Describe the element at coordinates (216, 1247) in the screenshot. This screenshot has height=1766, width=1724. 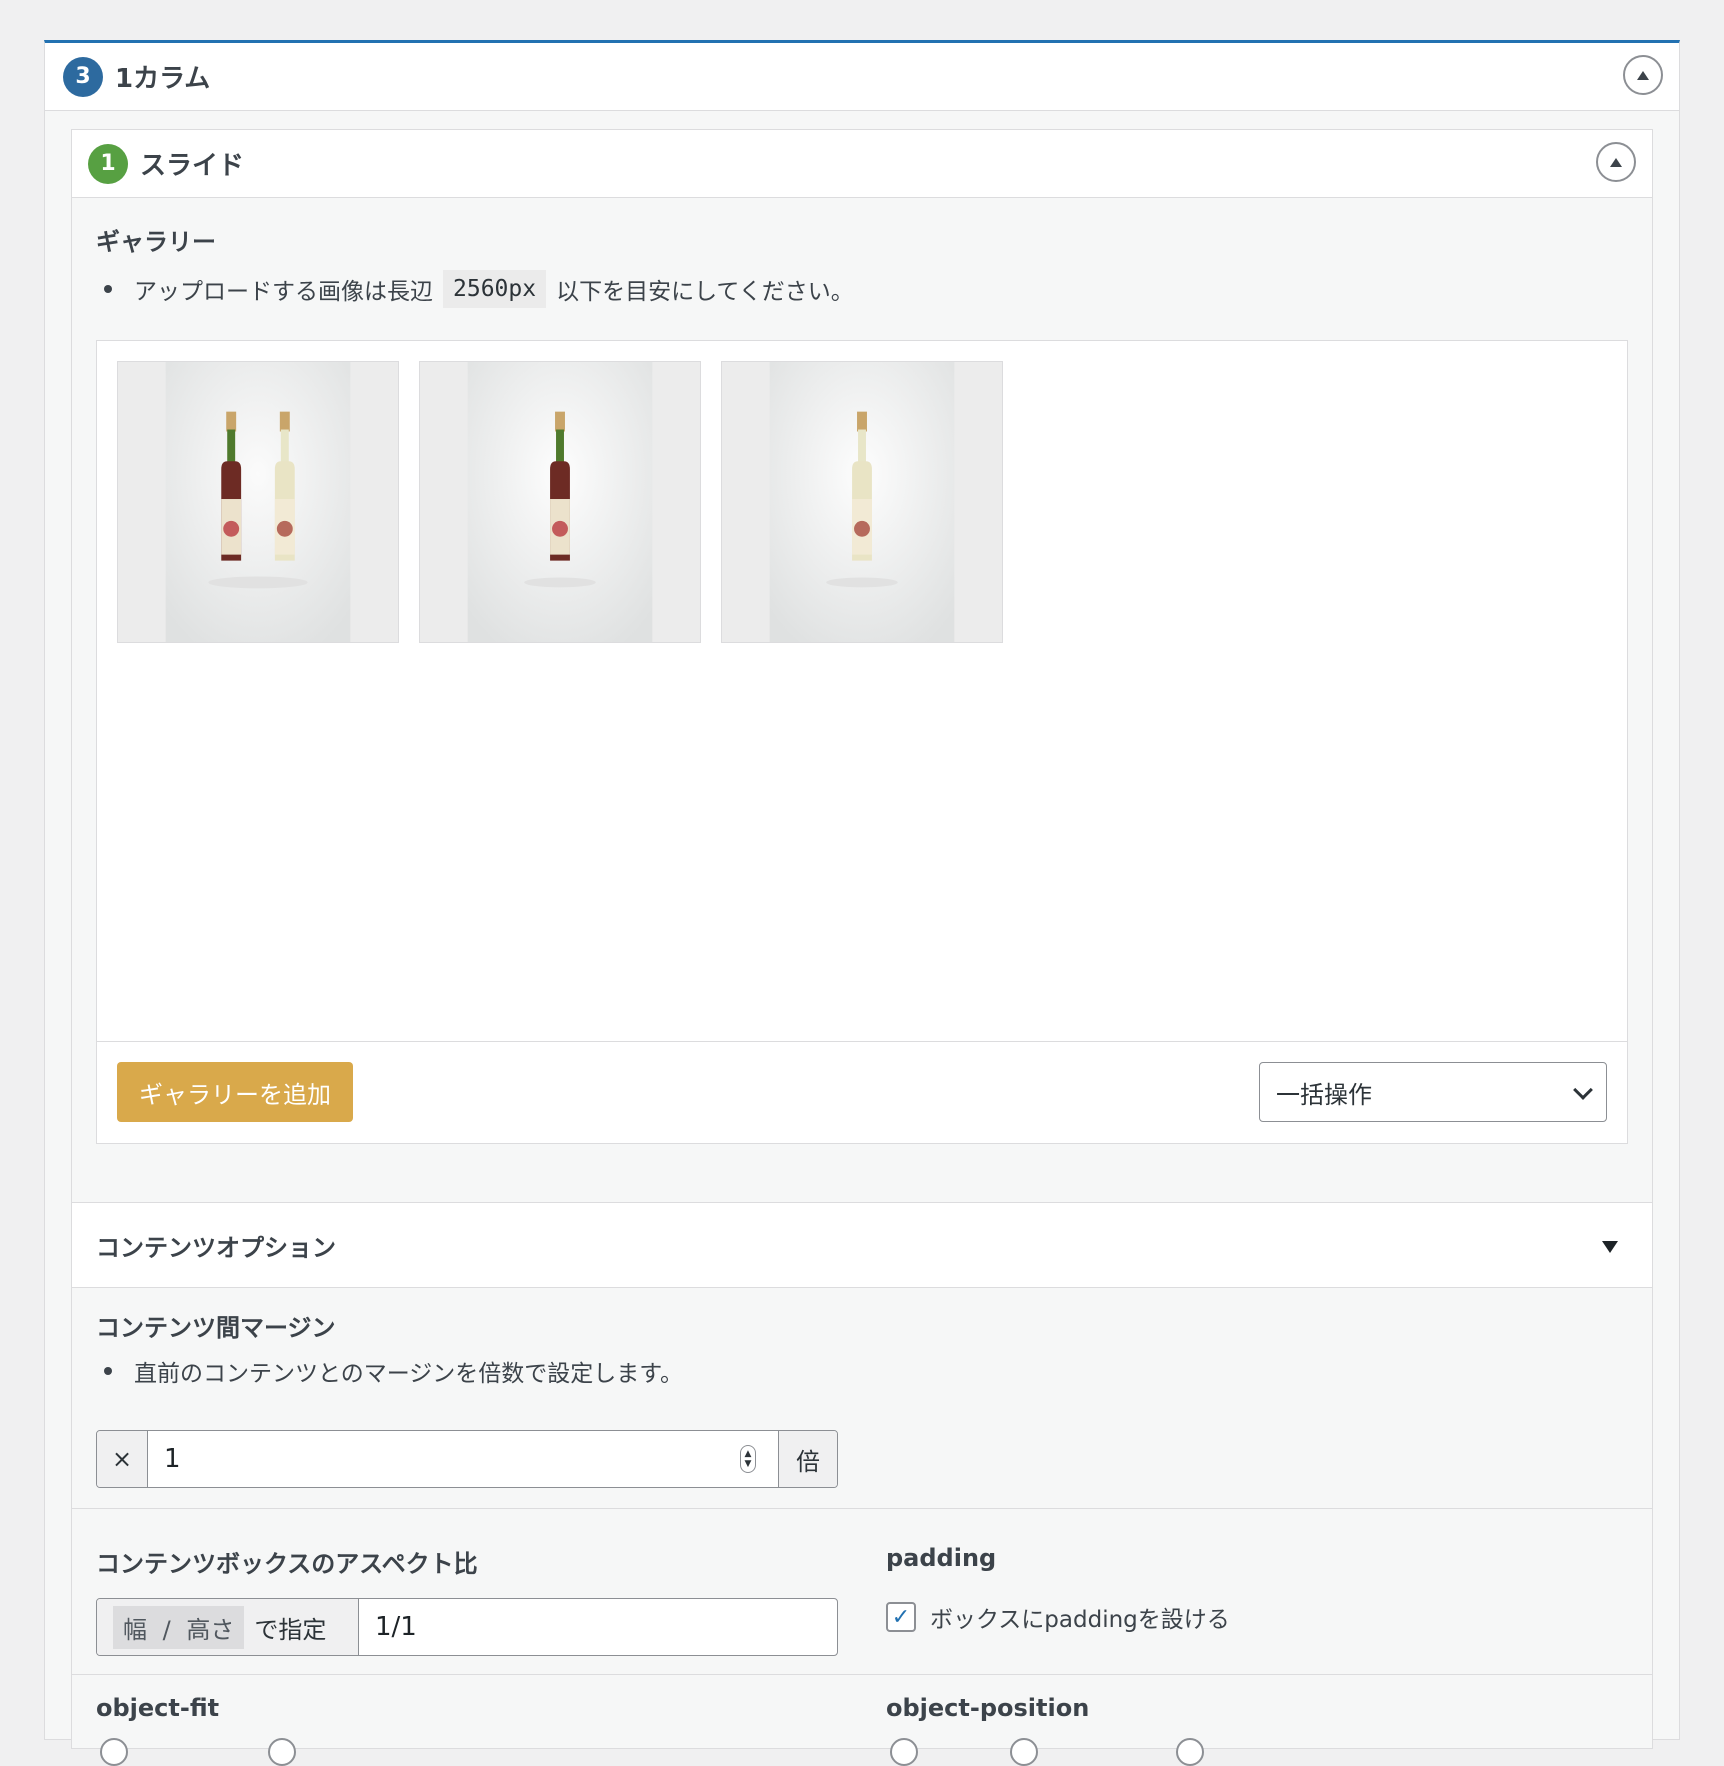
I see `content-options-title: コンテンツオプション` at that location.